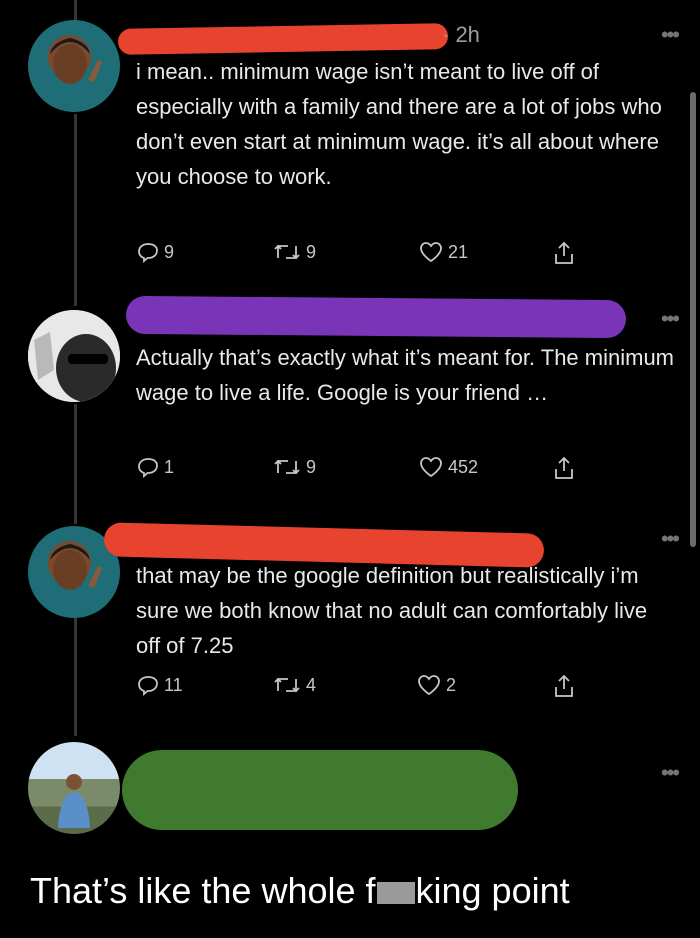  I want to click on like-button: 21, so click(443, 252).